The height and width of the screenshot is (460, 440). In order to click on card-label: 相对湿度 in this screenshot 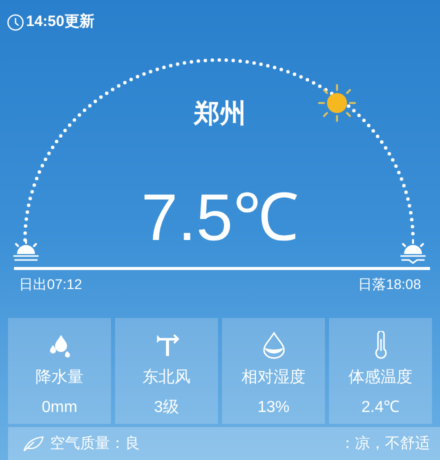, I will do `click(274, 378)`.